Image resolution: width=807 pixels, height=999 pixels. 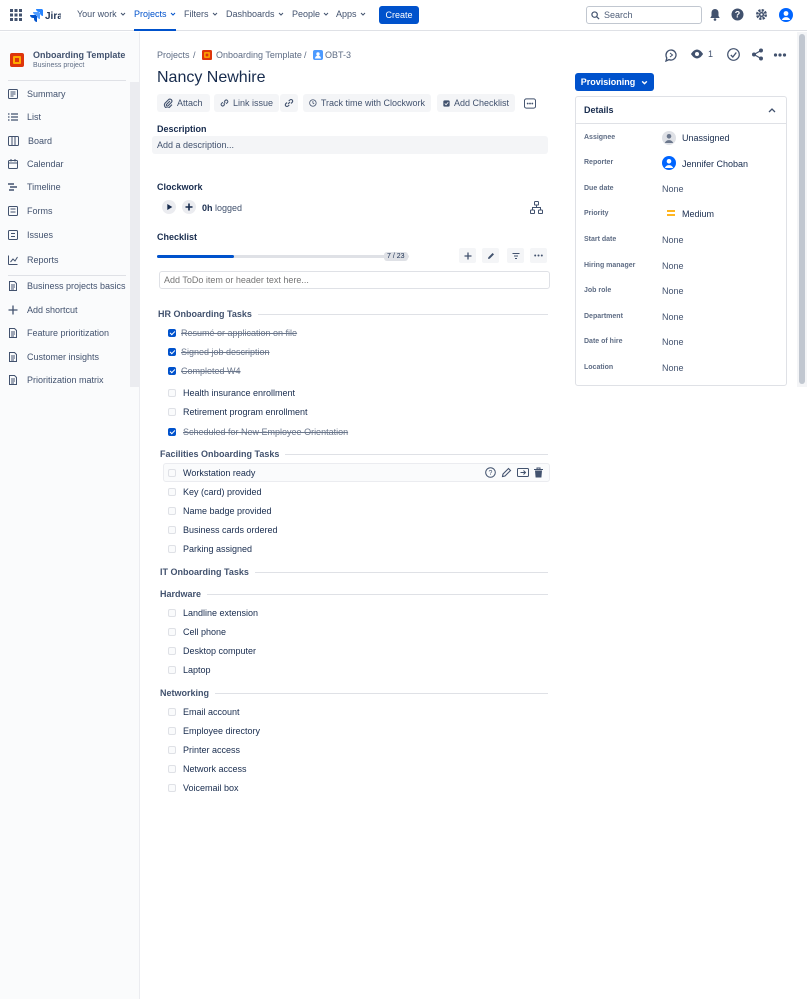 What do you see at coordinates (614, 82) in the screenshot?
I see `status-button: Provisioning` at bounding box center [614, 82].